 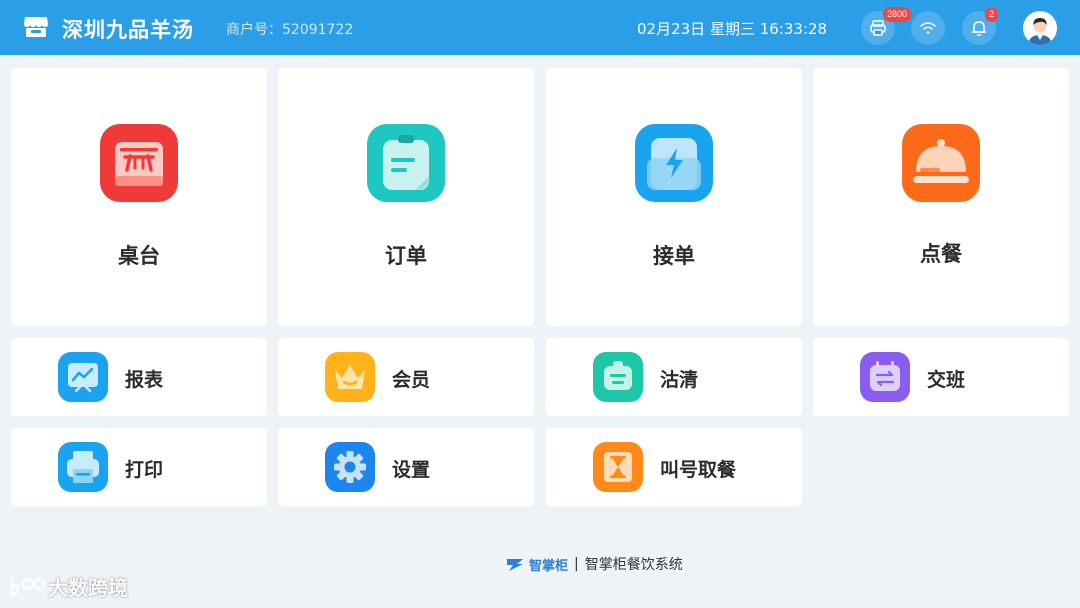 What do you see at coordinates (633, 565) in the screenshot?
I see `footer-system-name: 智掌柜餐饮系统` at bounding box center [633, 565].